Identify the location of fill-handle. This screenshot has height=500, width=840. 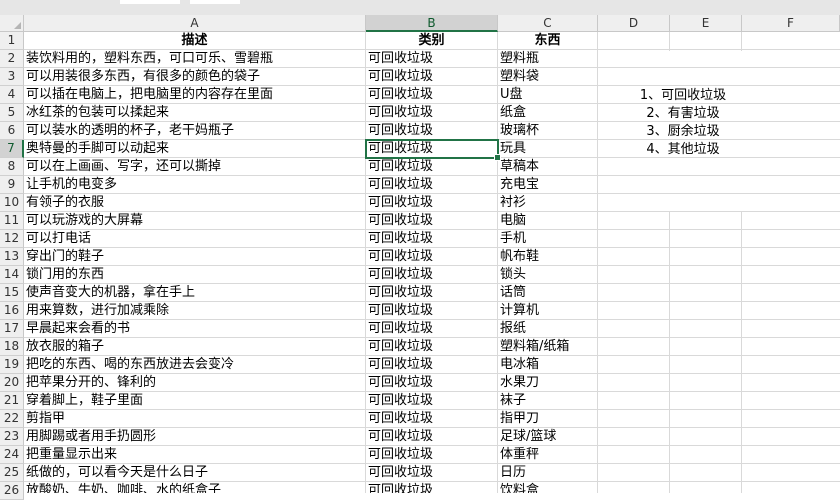
(497, 157).